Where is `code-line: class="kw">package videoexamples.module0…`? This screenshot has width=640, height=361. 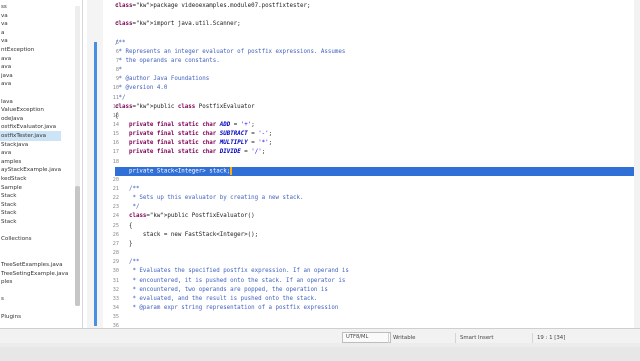
code-line: class="kw">package videoexamples.module0… is located at coordinates (375, 6).